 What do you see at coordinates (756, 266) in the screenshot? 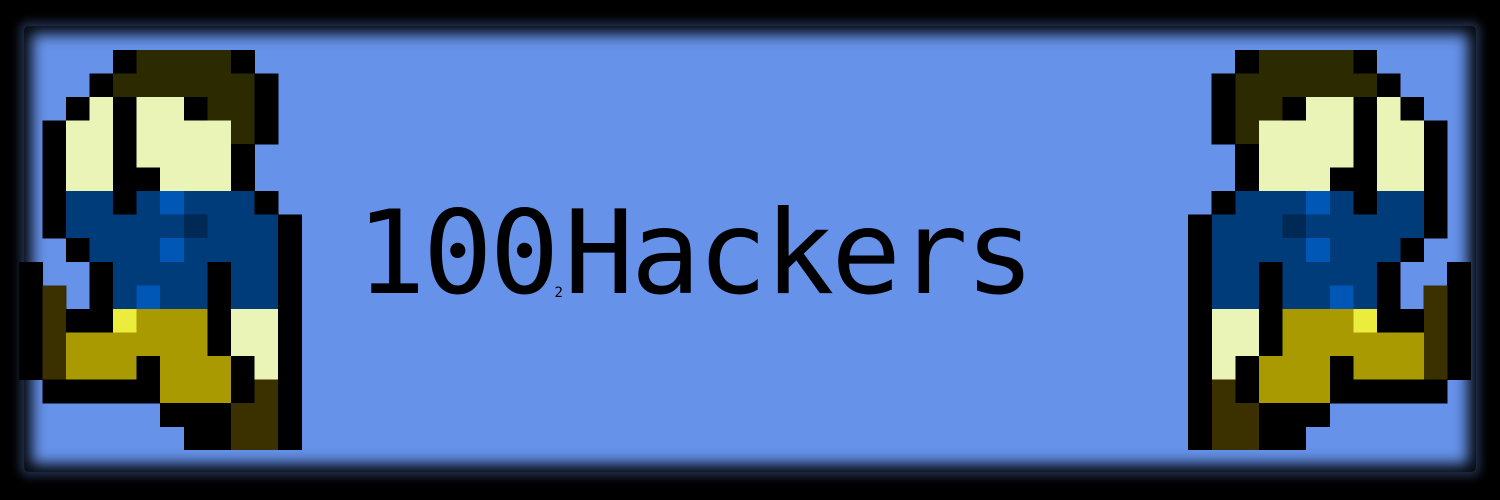
I see `banner-title: 1002Hackers` at bounding box center [756, 266].